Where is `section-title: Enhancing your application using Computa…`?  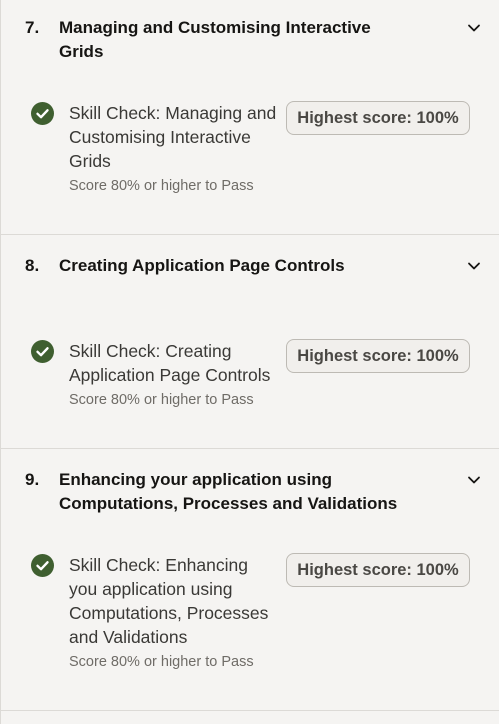
section-title: Enhancing your application using Computa… is located at coordinates (228, 491).